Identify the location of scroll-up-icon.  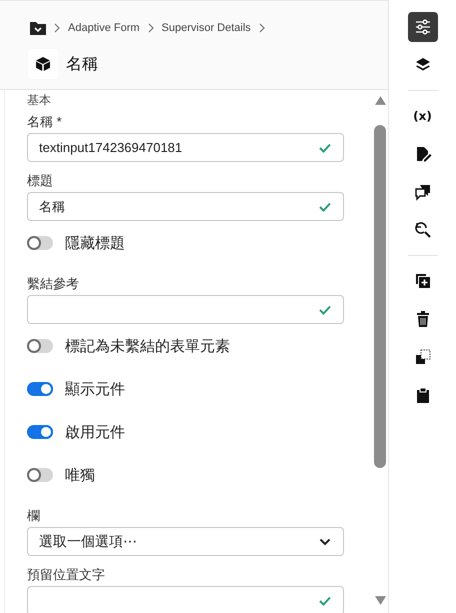
(380, 100).